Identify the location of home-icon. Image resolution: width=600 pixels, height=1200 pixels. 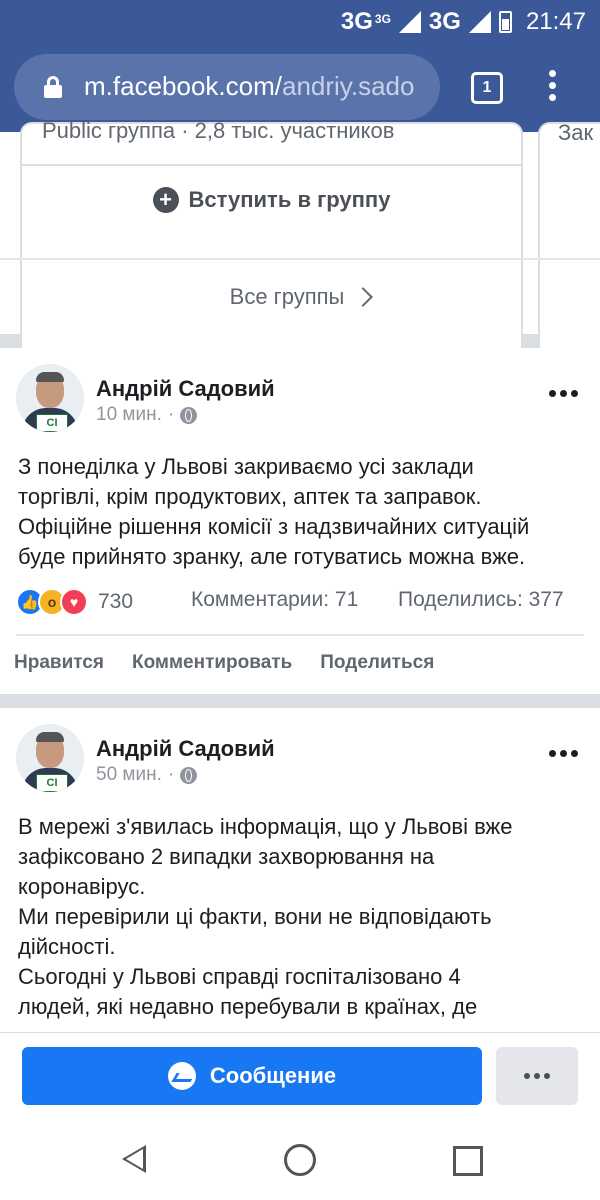
(300, 1160).